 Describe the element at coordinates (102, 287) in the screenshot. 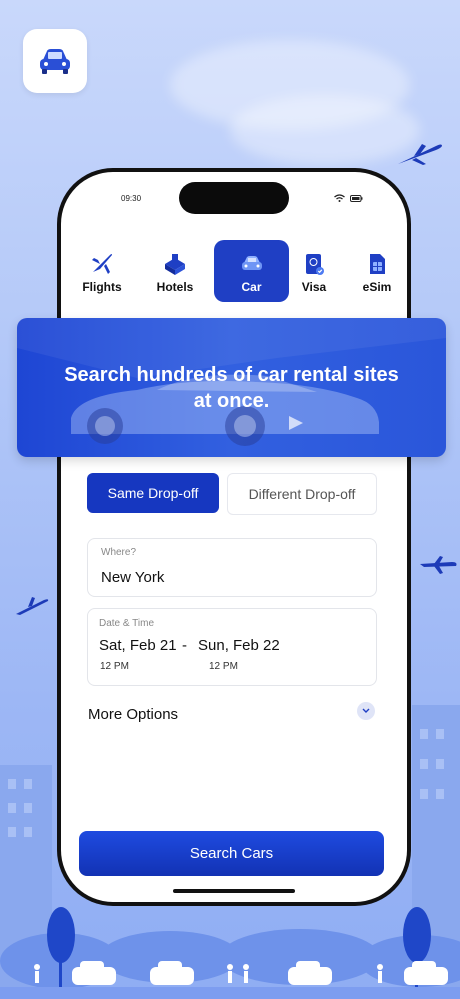

I see `tab-label: Flights` at that location.